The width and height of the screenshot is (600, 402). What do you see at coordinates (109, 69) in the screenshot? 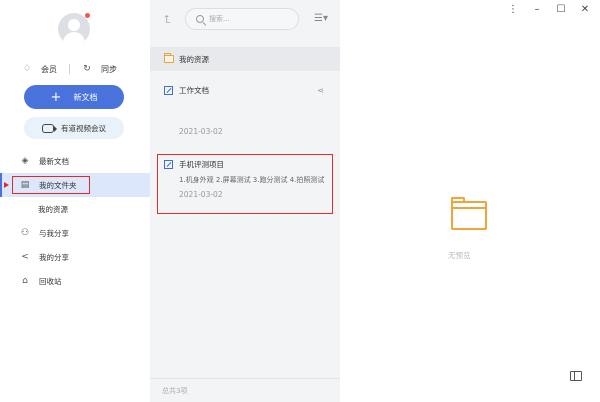
I see `sync-link: 同步` at bounding box center [109, 69].